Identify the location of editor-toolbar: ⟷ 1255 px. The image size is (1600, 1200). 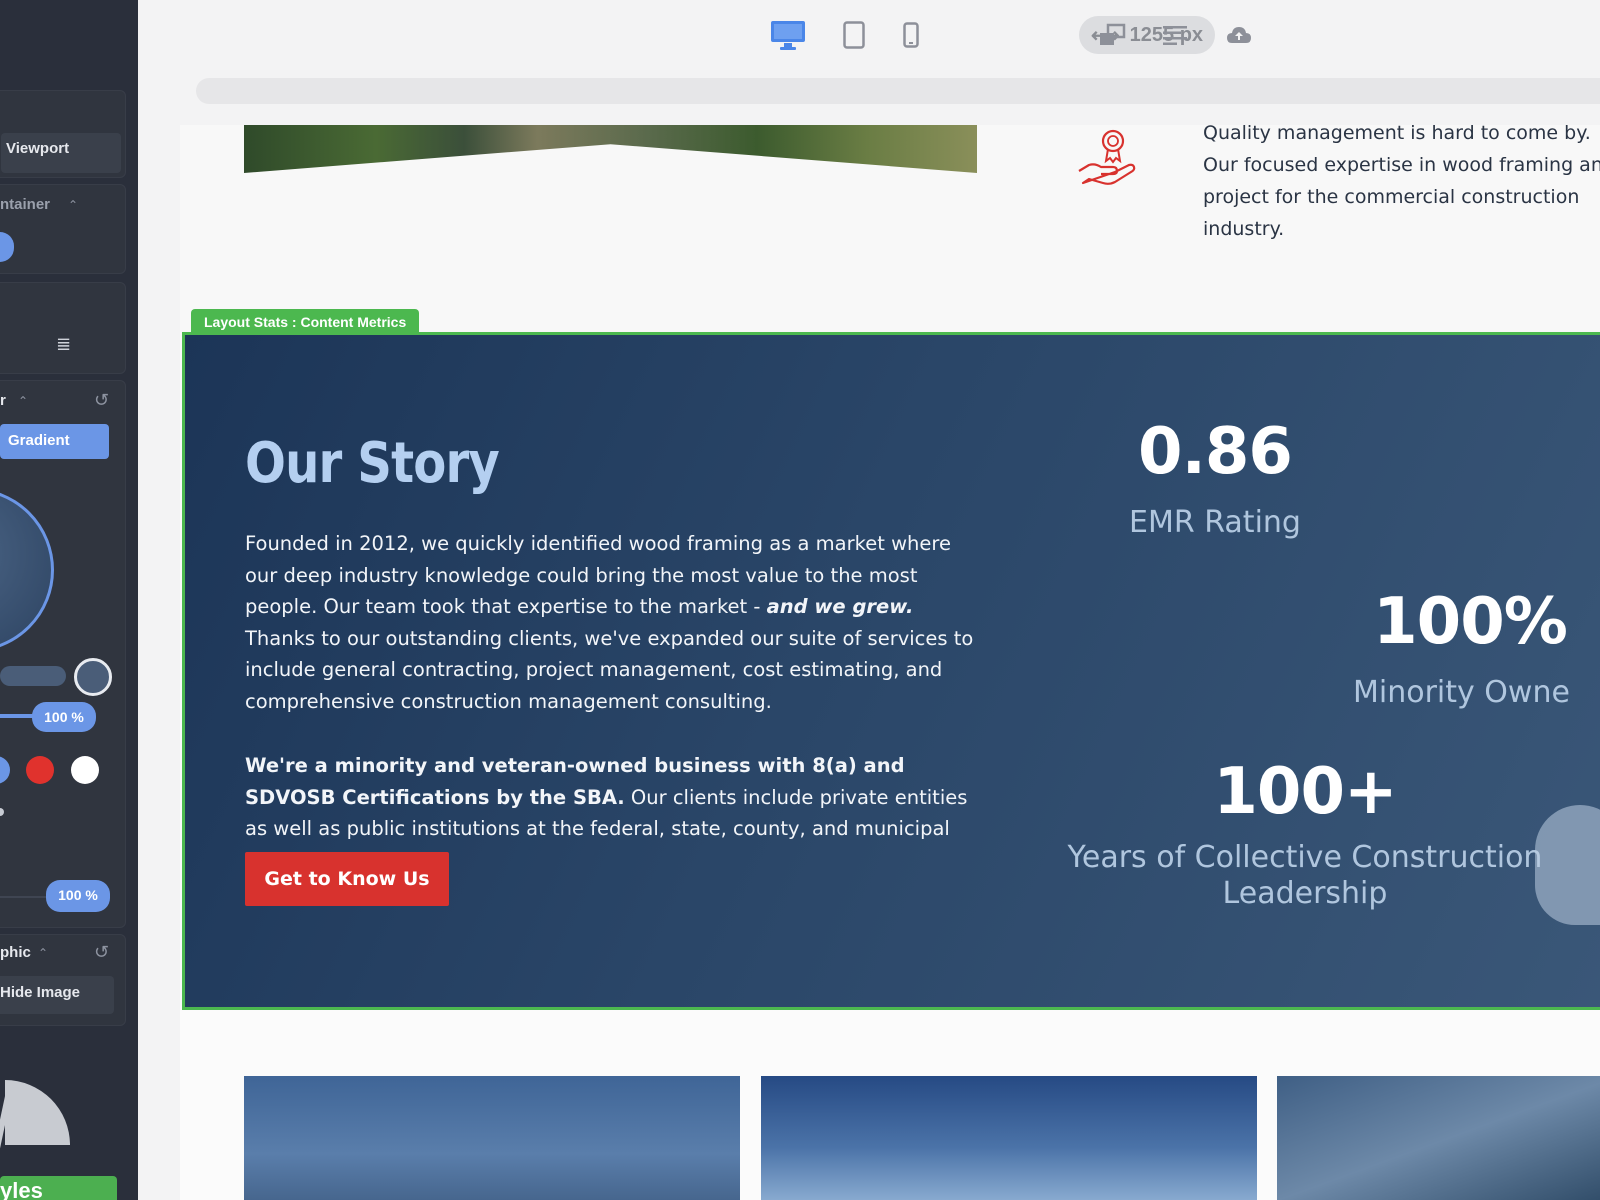
(869, 36).